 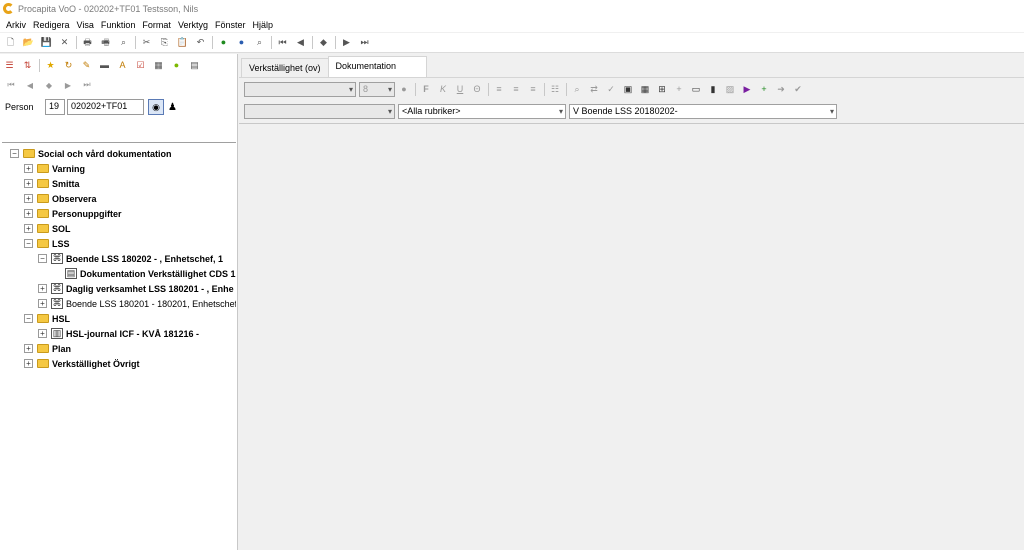 I want to click on menu-verktyg: Verktyg, so click(x=194, y=25).